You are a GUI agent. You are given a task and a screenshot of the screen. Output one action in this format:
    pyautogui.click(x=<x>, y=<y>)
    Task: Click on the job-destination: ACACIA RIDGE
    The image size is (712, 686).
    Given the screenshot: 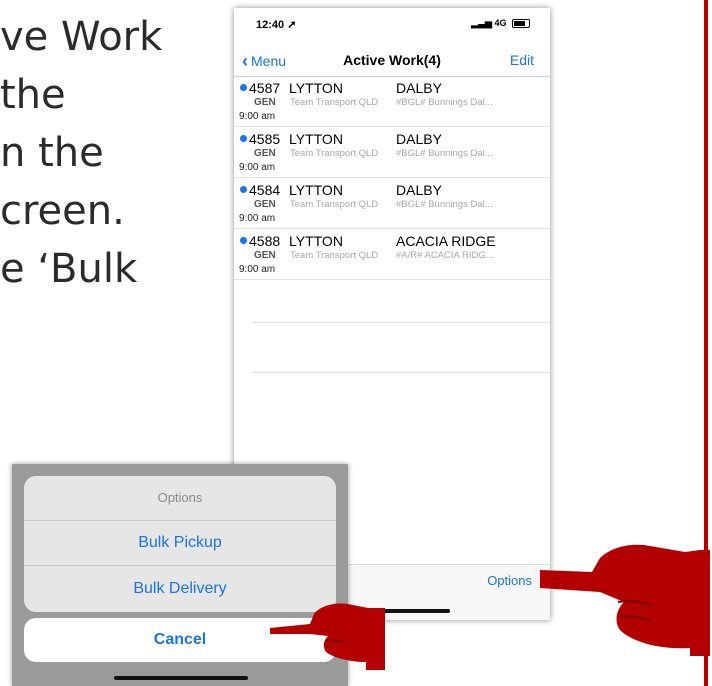 What is the action you would take?
    pyautogui.click(x=446, y=241)
    